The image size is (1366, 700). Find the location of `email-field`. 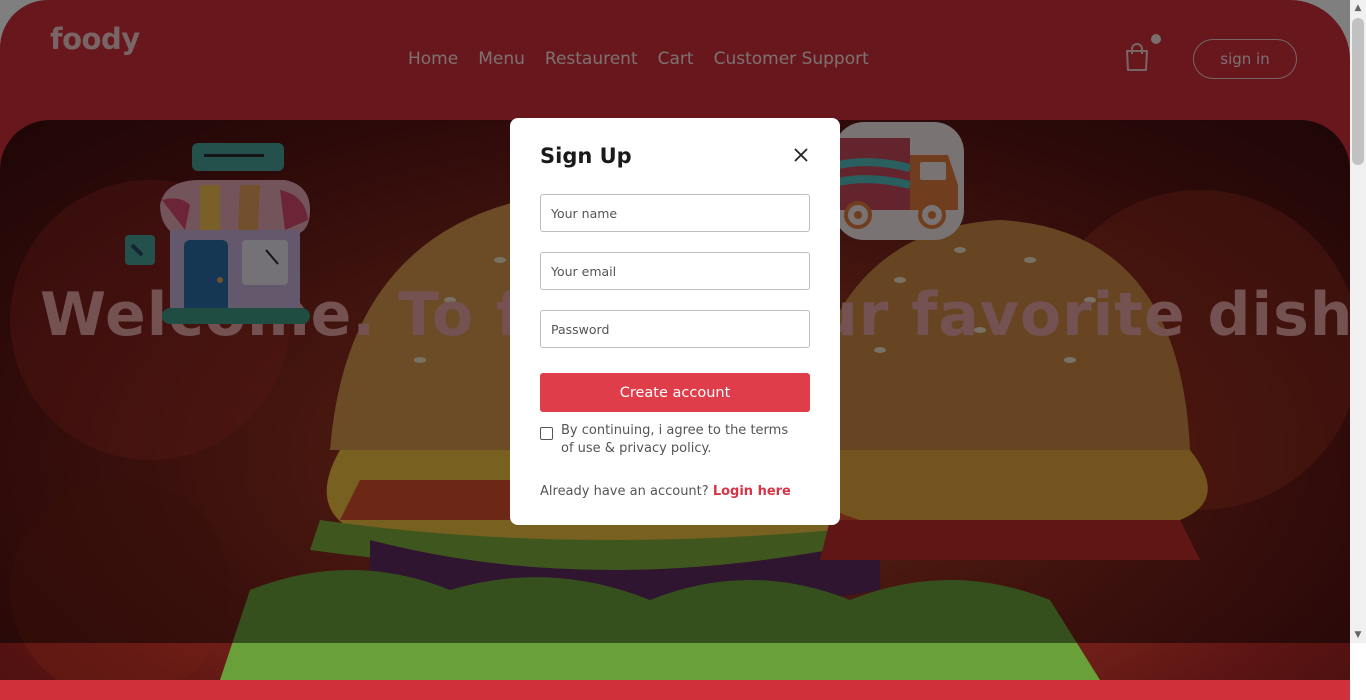

email-field is located at coordinates (675, 271).